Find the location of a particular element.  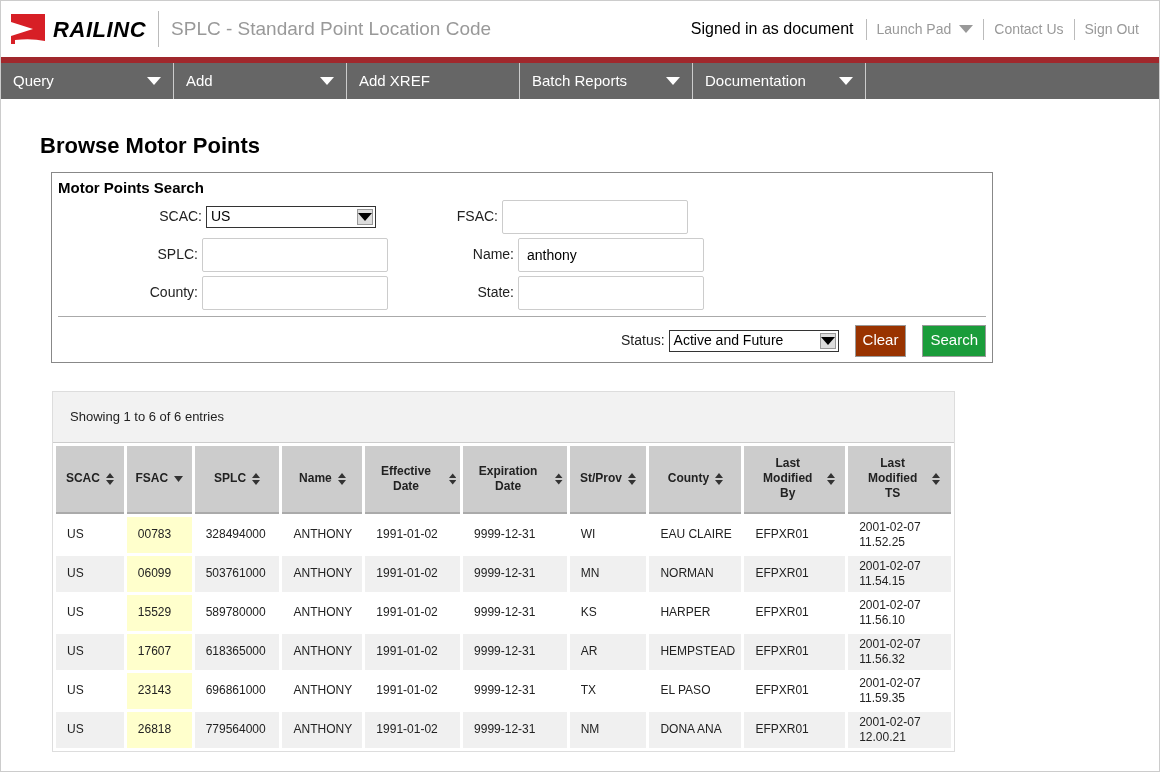

column-header: SCAC is located at coordinates (90, 479).